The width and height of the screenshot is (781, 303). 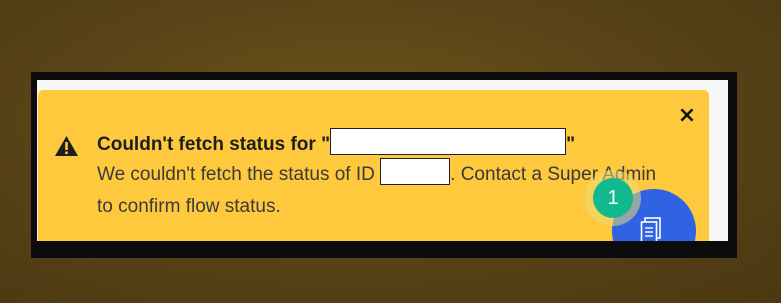 What do you see at coordinates (613, 198) in the screenshot?
I see `notification-badge: 1` at bounding box center [613, 198].